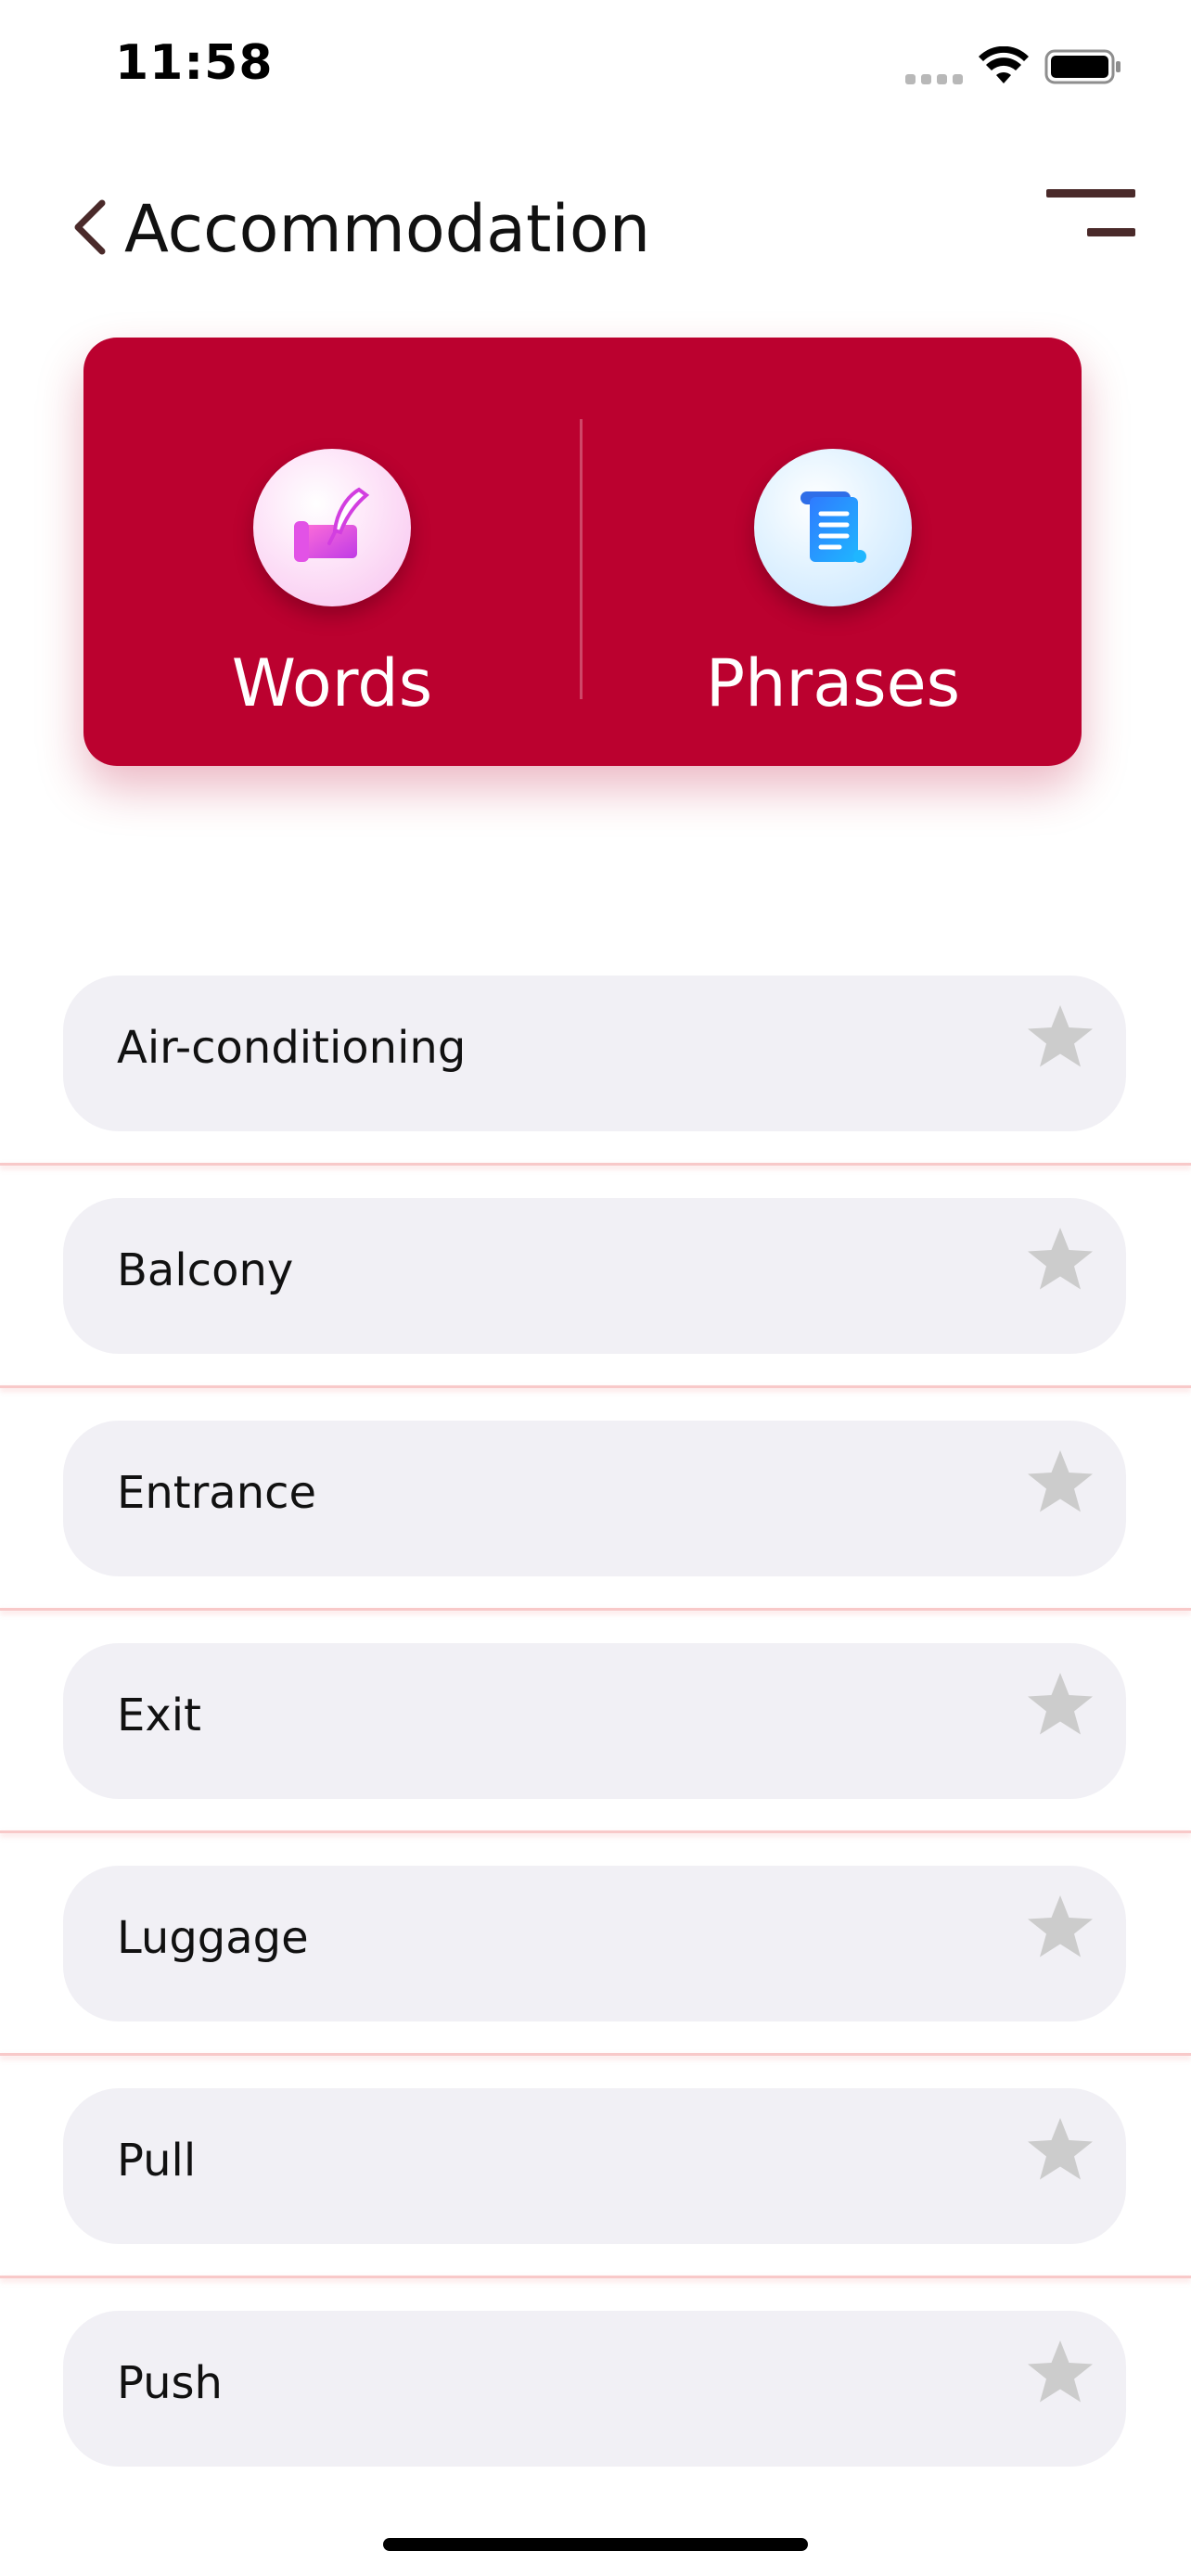 The height and width of the screenshot is (2576, 1191). I want to click on word-label: Pull, so click(157, 2161).